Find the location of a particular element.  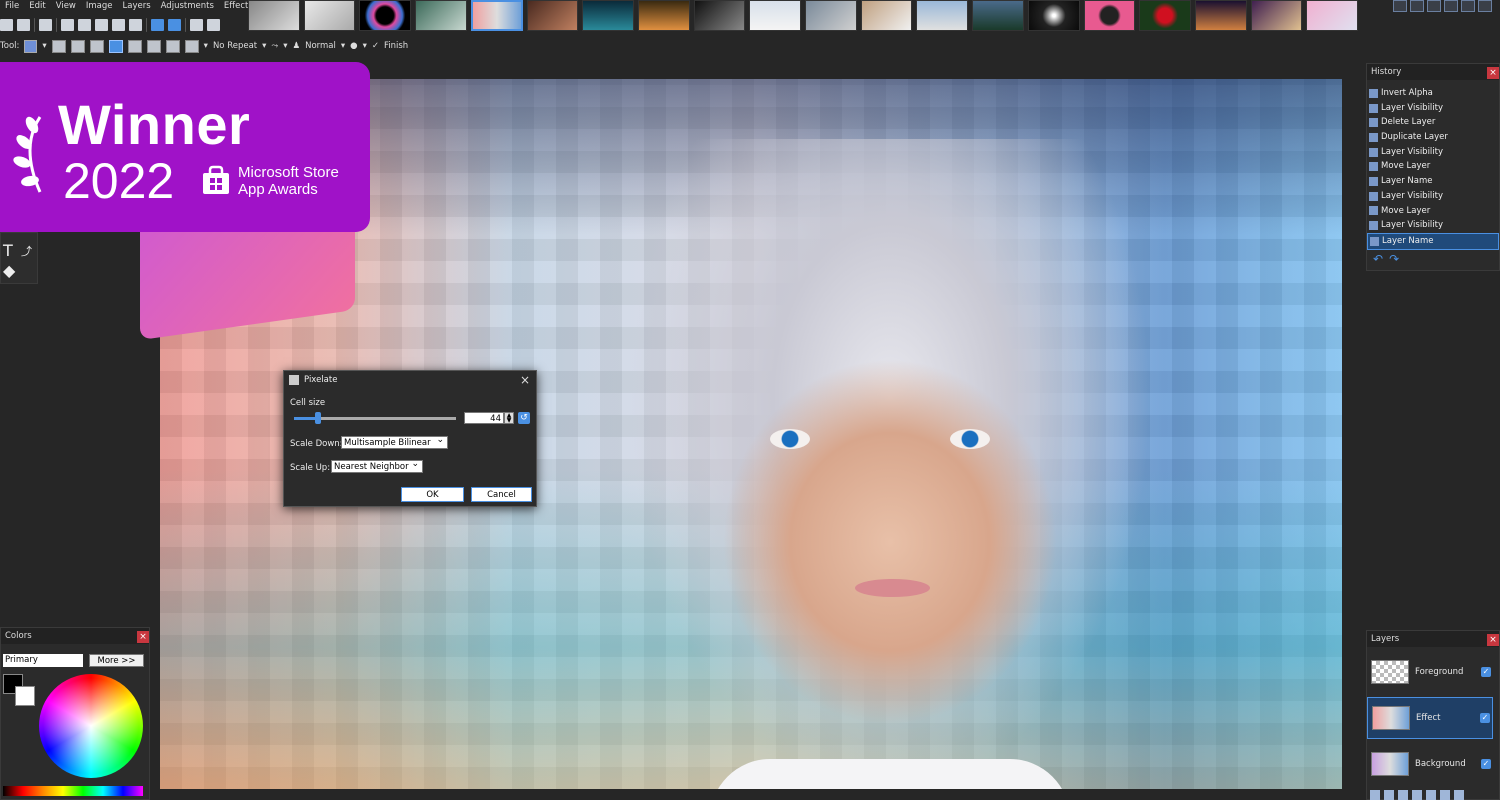

merge-layer-icon is located at coordinates (1417, 795).